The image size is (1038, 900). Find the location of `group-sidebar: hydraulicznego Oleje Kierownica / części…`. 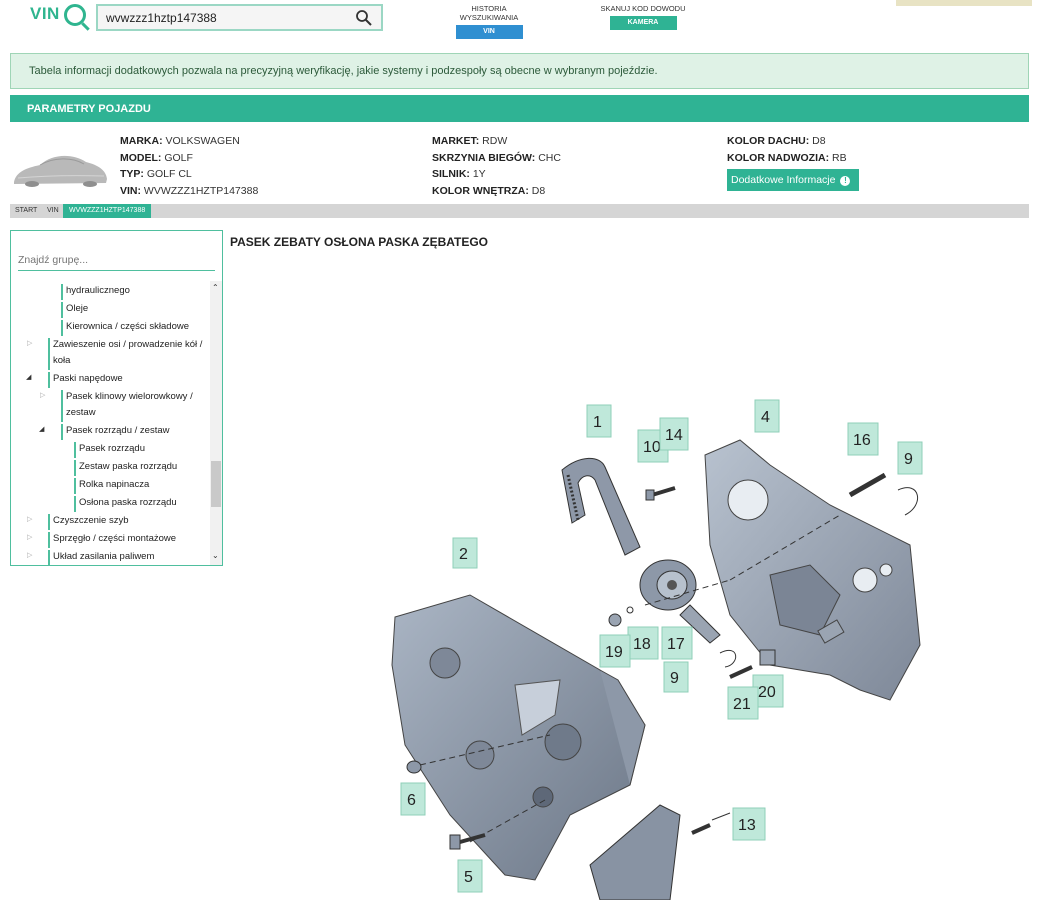

group-sidebar: hydraulicznego Oleje Kierownica / części… is located at coordinates (116, 398).